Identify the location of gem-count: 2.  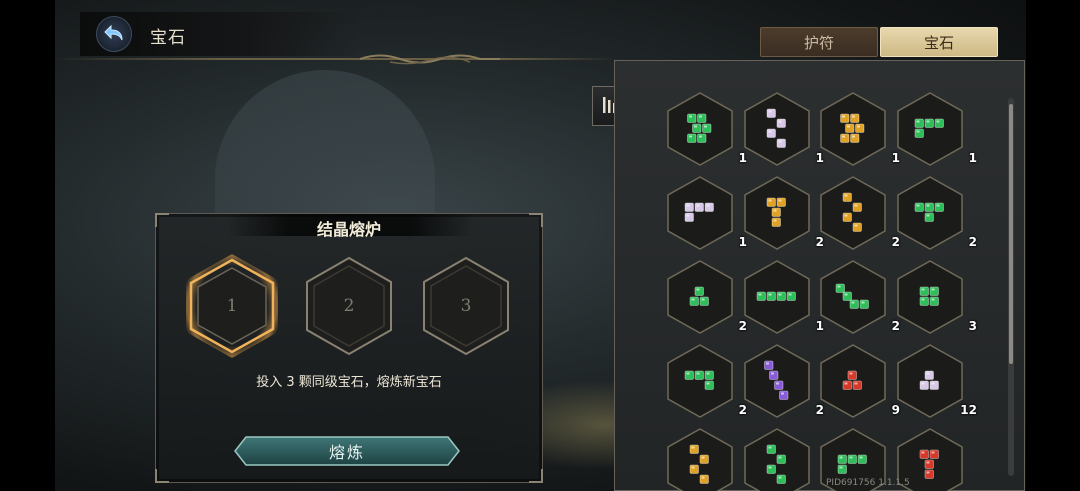
(972, 242).